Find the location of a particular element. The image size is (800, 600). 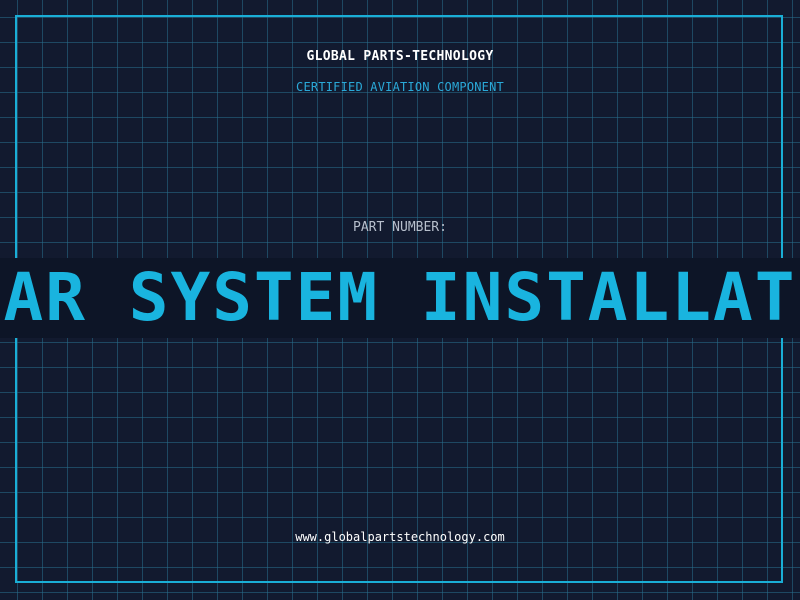

brand-subtitle: CERTIFIED AVIATION COMPONENT is located at coordinates (400, 87).